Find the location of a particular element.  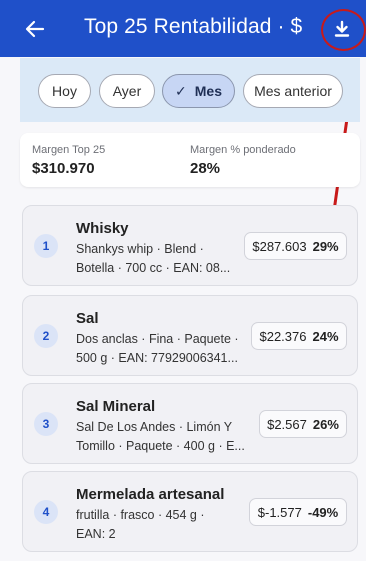

filter-chip-mes: ✓ Mes is located at coordinates (198, 91).